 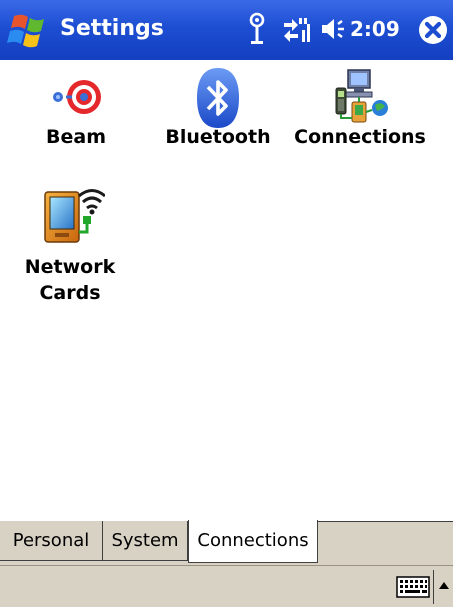 I want to click on connections-item: Connections, so click(x=360, y=111).